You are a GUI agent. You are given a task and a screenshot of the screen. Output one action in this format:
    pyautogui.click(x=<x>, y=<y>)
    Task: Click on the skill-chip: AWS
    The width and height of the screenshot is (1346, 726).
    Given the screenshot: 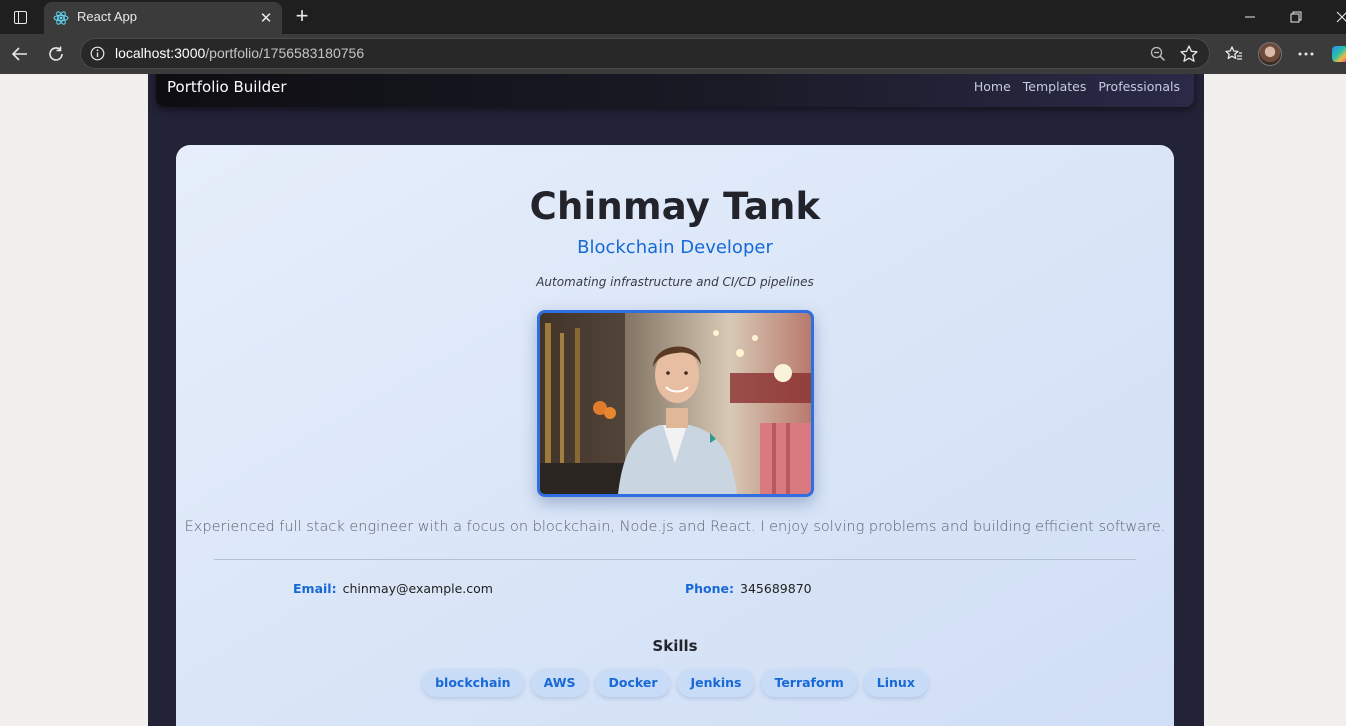 What is the action you would take?
    pyautogui.click(x=559, y=683)
    